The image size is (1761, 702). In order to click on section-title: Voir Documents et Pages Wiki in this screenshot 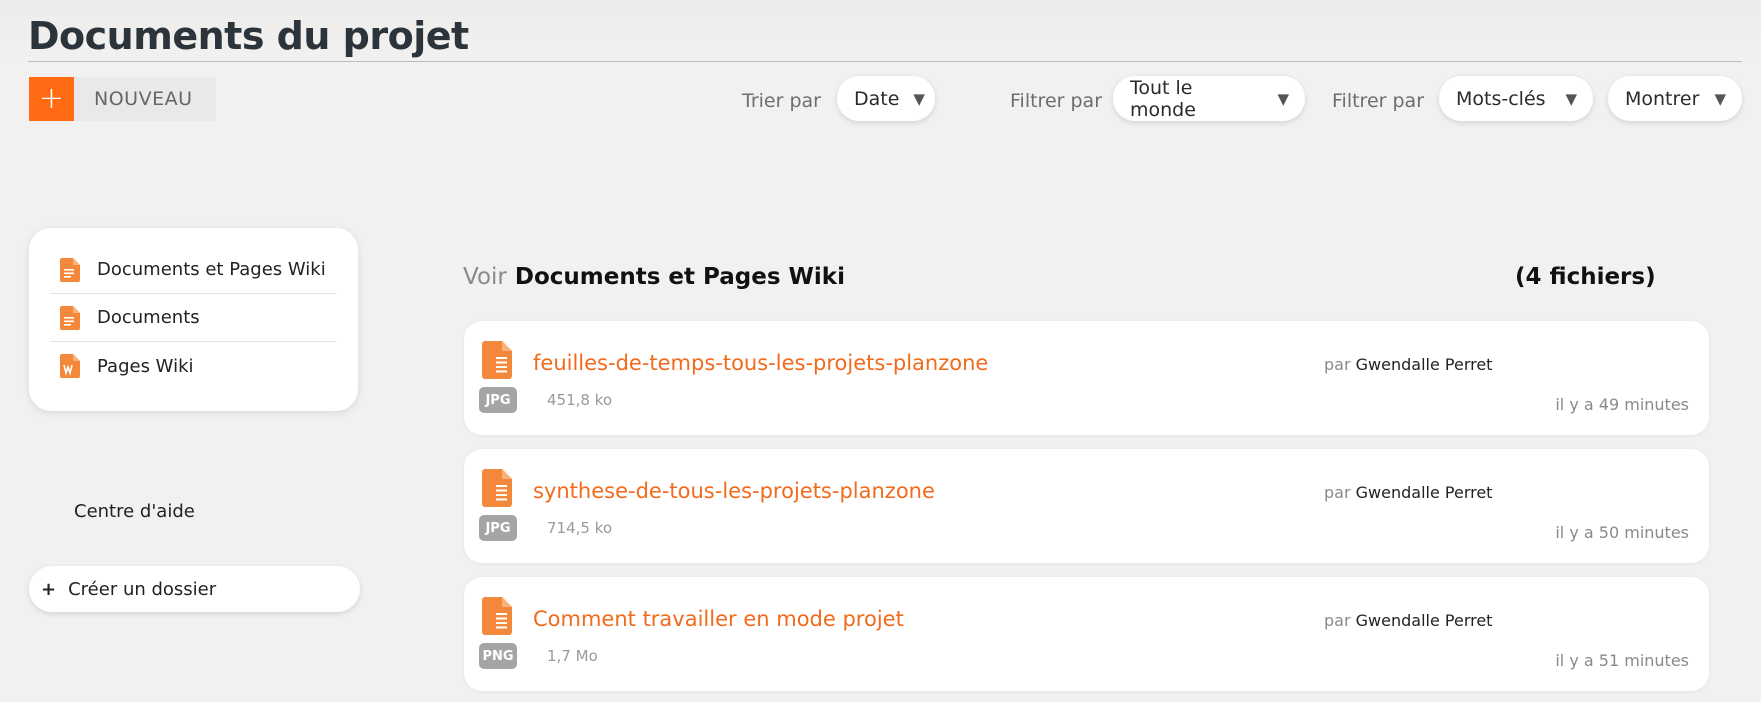, I will do `click(654, 277)`.